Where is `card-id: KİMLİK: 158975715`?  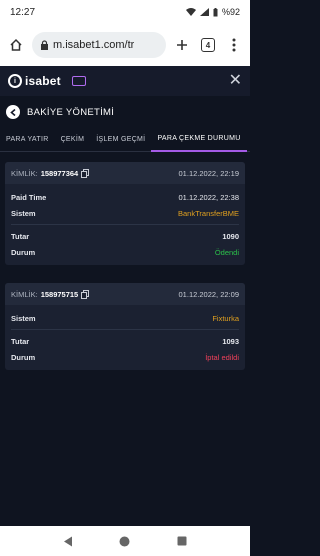
card-id: KİMLİK: 158975715 is located at coordinates (50, 294).